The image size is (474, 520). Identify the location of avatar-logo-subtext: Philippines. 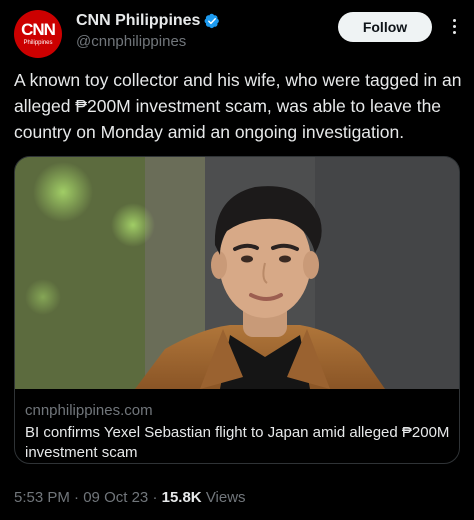
(38, 42).